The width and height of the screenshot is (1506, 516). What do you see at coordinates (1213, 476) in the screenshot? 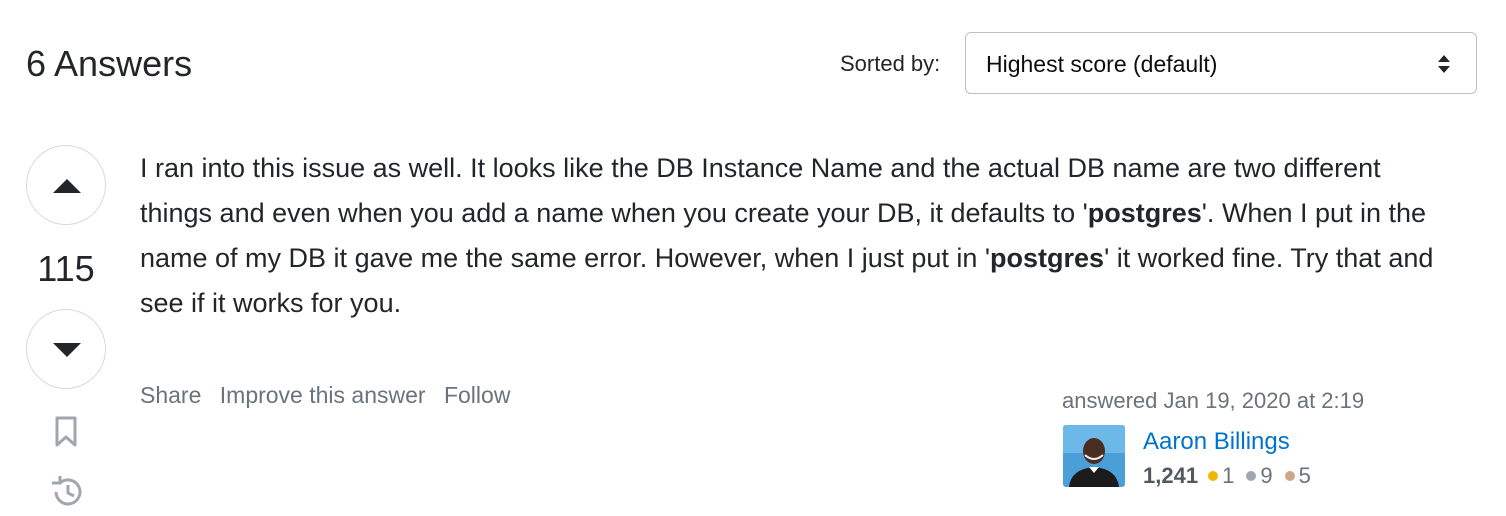
I see `gold-badge-icon` at bounding box center [1213, 476].